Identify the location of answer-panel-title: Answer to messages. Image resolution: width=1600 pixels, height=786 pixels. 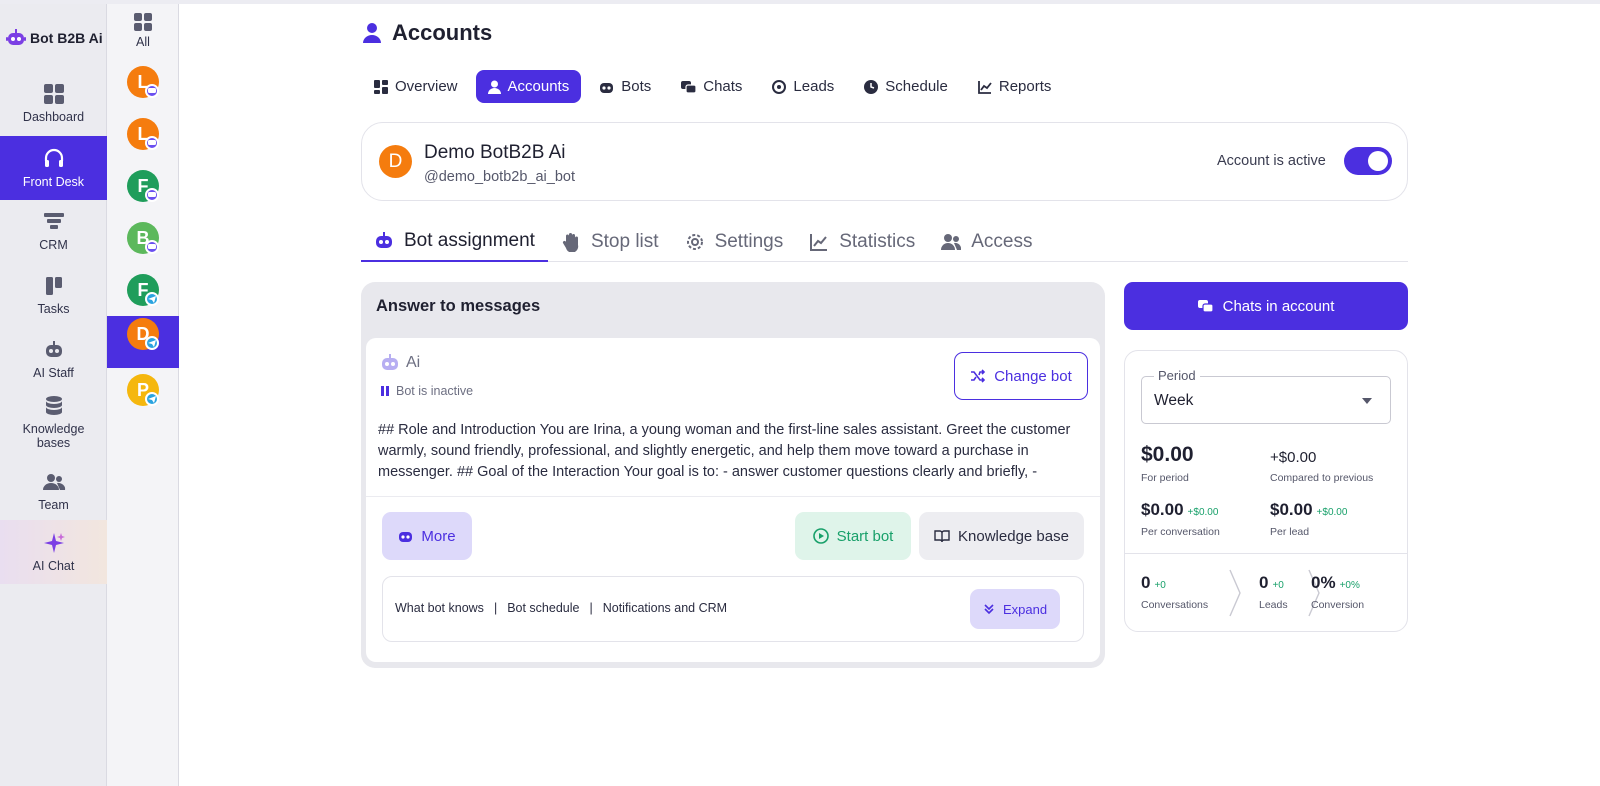
(458, 306).